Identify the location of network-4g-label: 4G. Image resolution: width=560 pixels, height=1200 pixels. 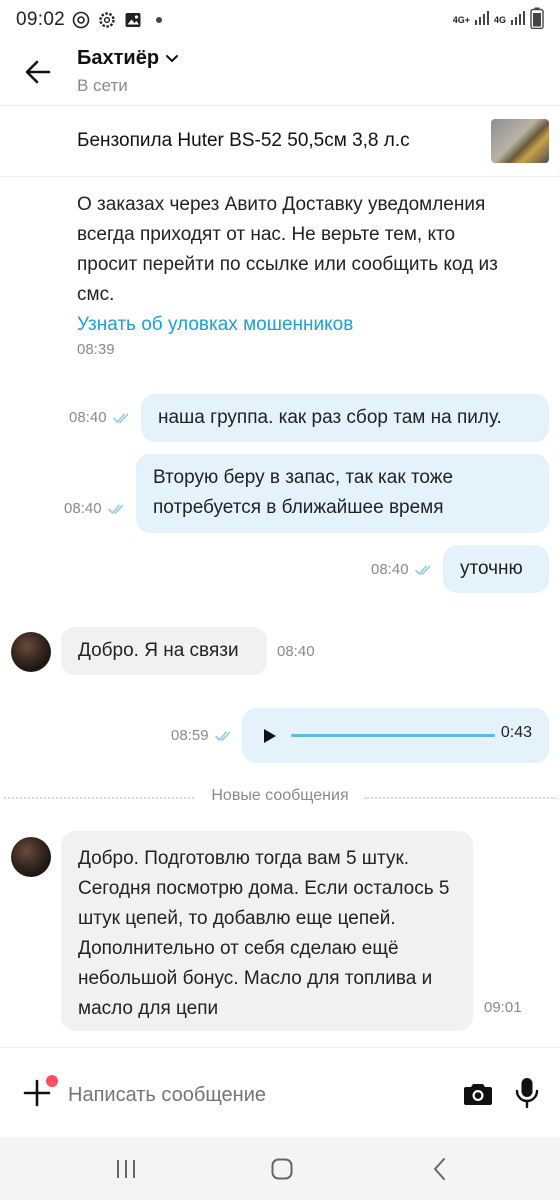
(499, 19).